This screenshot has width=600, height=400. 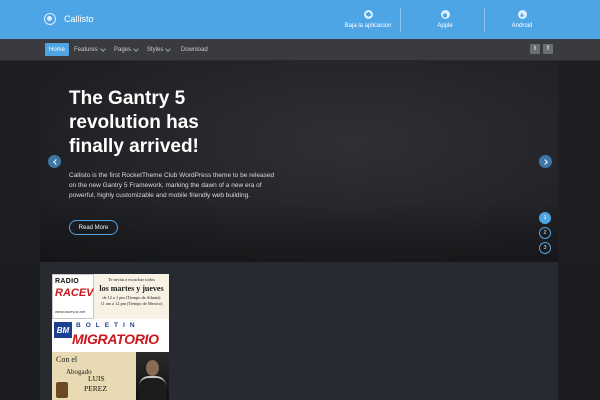 What do you see at coordinates (131, 279) in the screenshot?
I see `invite-line: Te invita a escuchar todos` at bounding box center [131, 279].